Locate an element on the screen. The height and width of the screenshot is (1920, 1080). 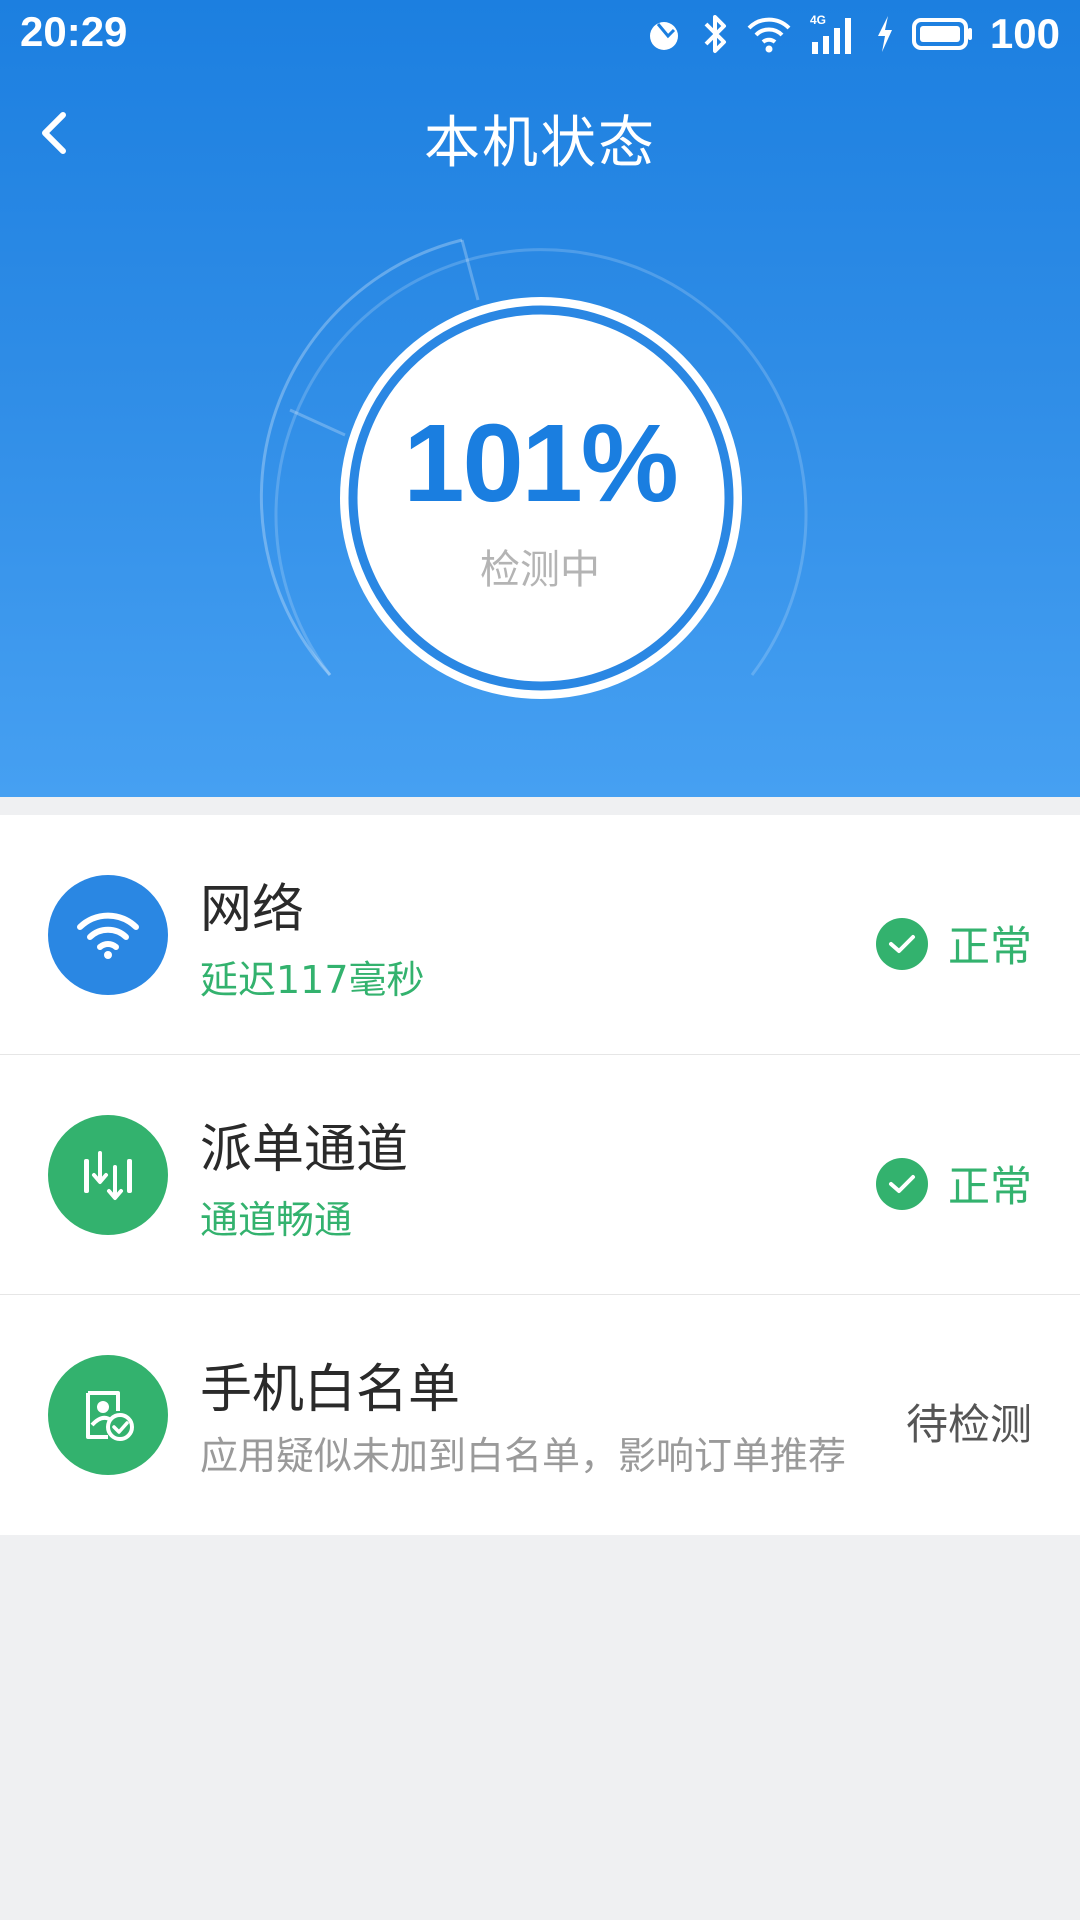
gauge-tick is located at coordinates (470, 270).